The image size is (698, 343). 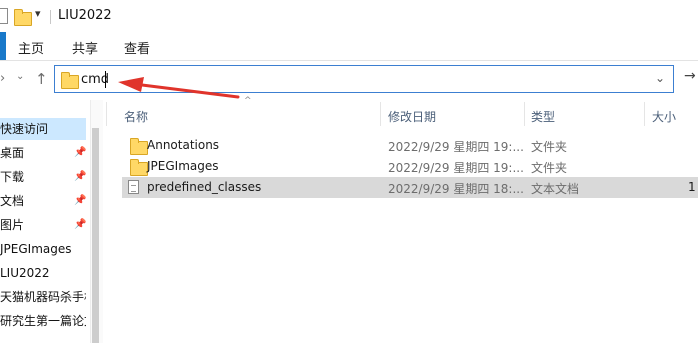 I want to click on sidebar-item: 下载 📌, so click(x=43, y=177).